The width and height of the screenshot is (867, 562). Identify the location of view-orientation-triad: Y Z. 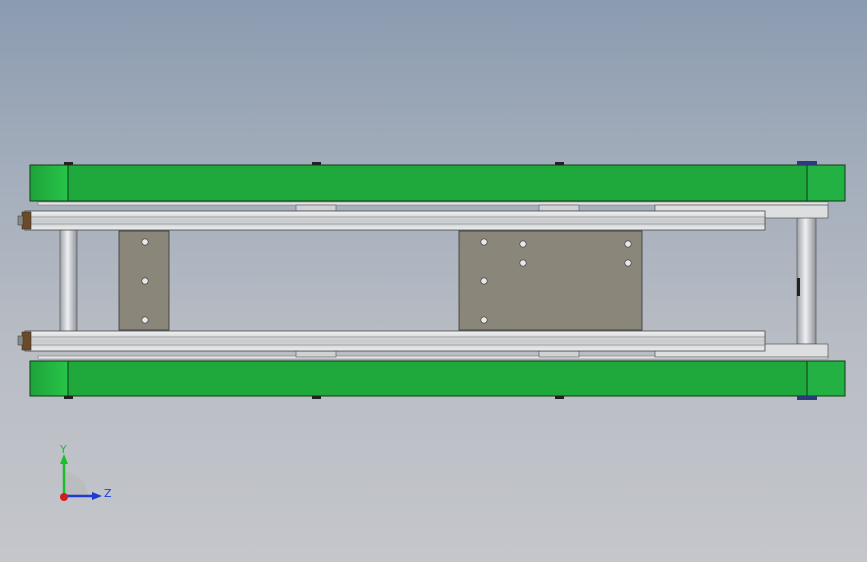
(85, 475).